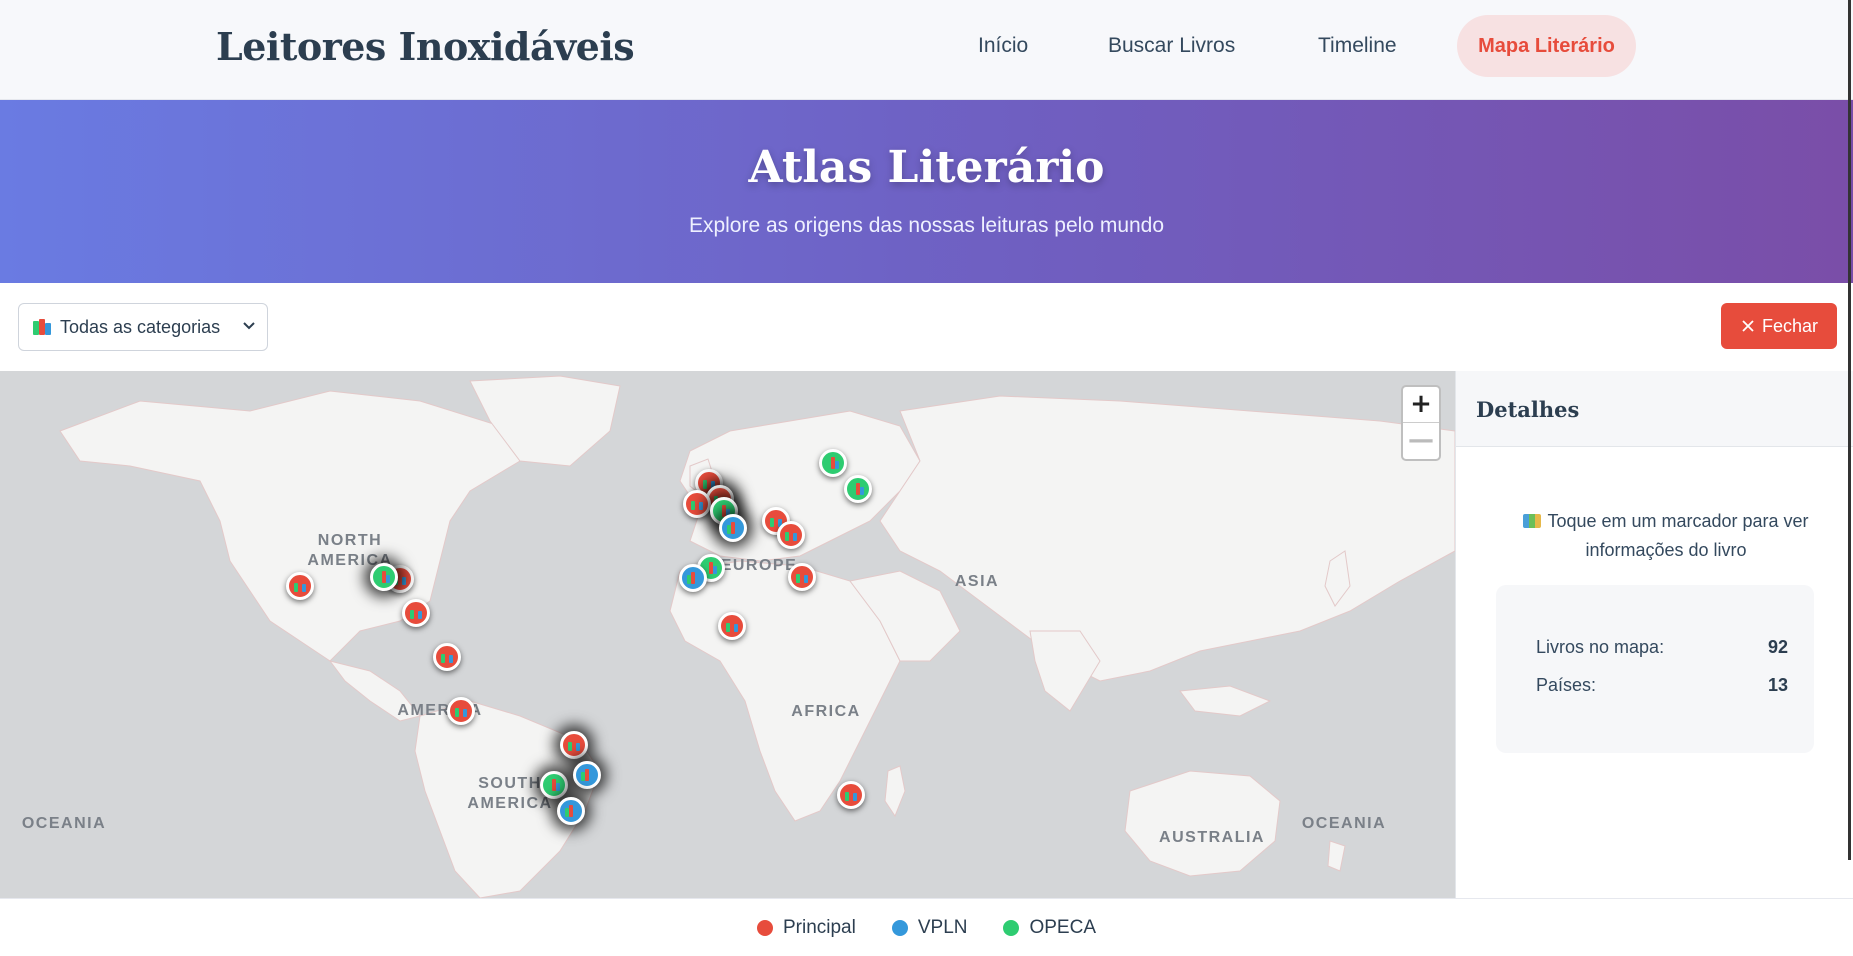 This screenshot has width=1853, height=956. Describe the element at coordinates (1063, 927) in the screenshot. I see `legend-label: OPECA` at that location.